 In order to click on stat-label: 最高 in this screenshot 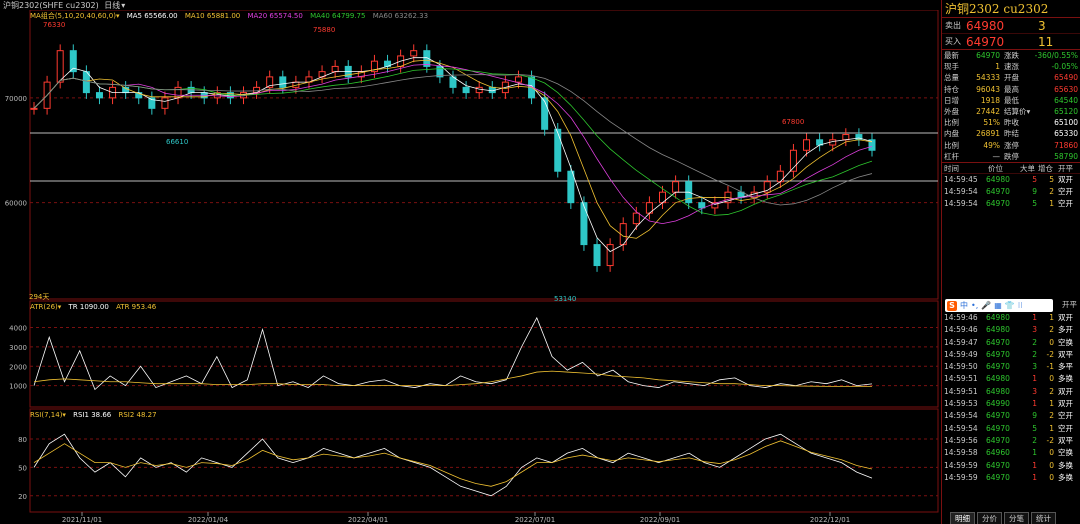, I will do `click(1011, 89)`.